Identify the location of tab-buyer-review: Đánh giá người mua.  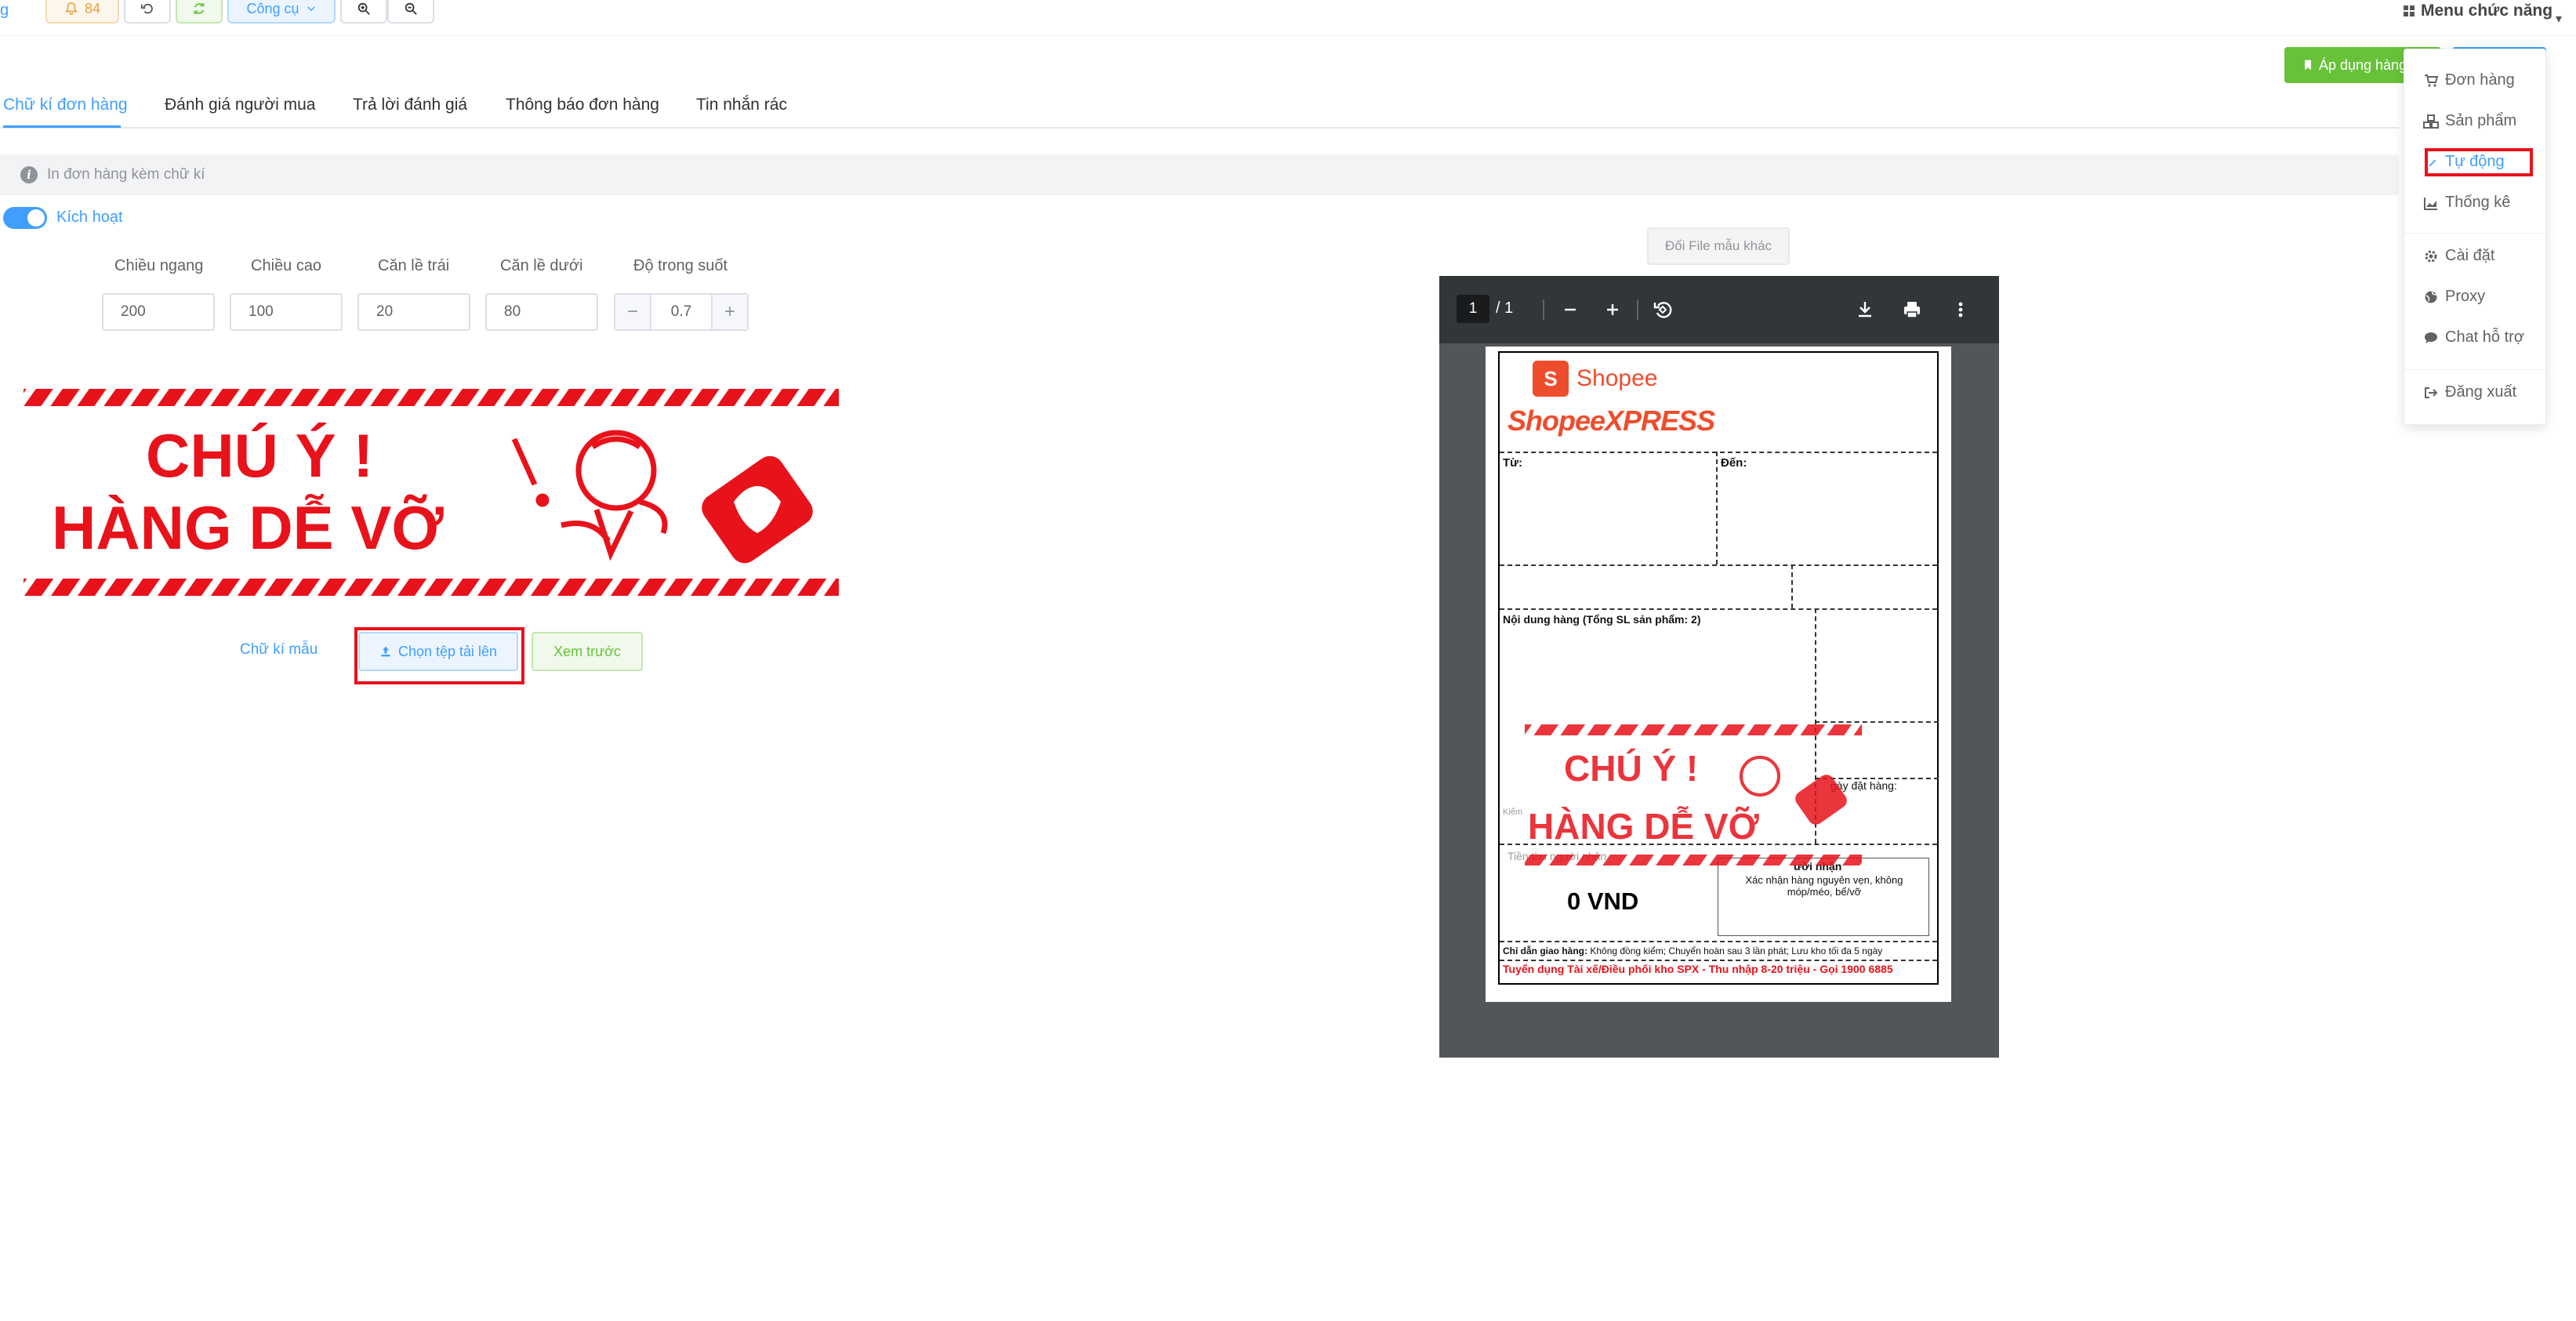
(240, 105).